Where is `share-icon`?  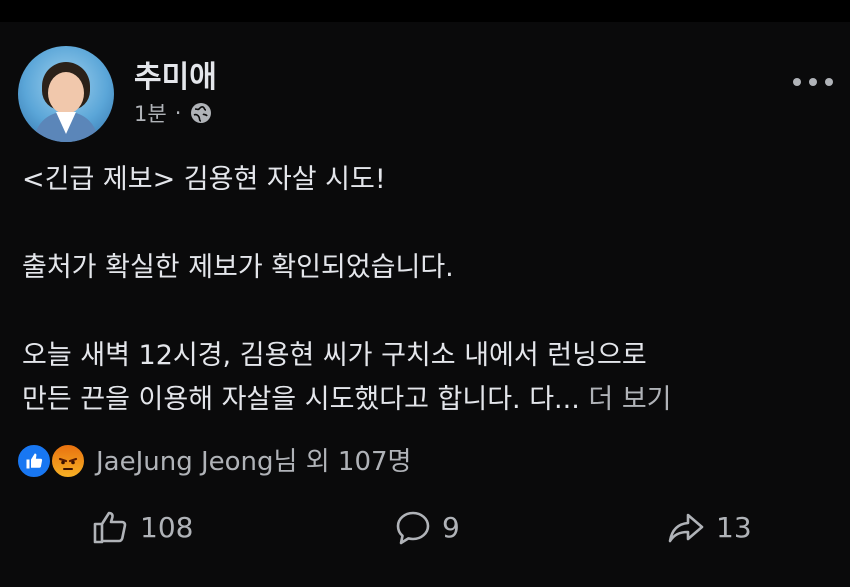 share-icon is located at coordinates (686, 528).